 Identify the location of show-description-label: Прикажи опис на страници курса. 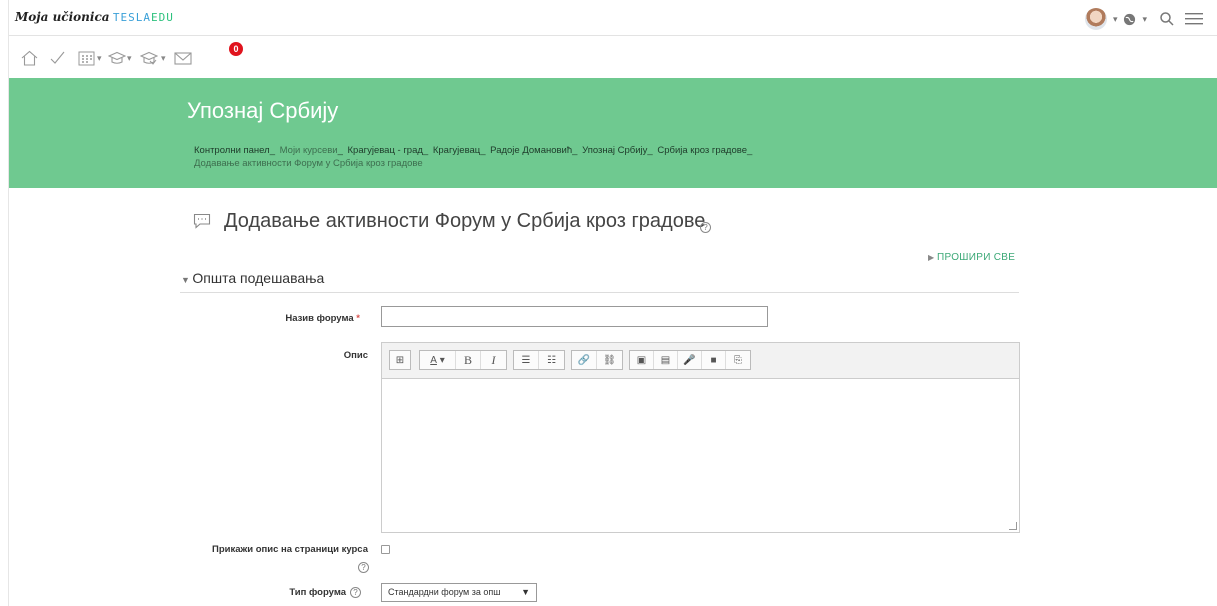
(289, 549).